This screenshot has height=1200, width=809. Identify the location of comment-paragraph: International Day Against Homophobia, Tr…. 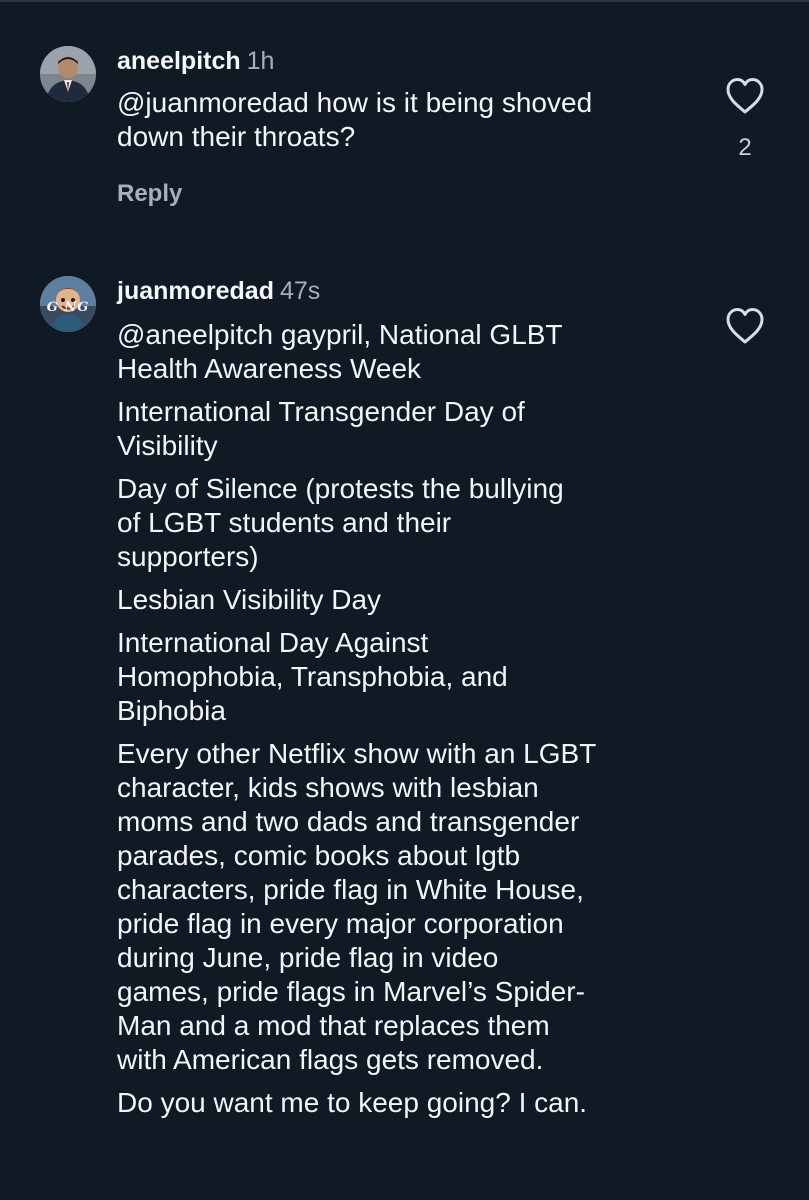
(312, 676).